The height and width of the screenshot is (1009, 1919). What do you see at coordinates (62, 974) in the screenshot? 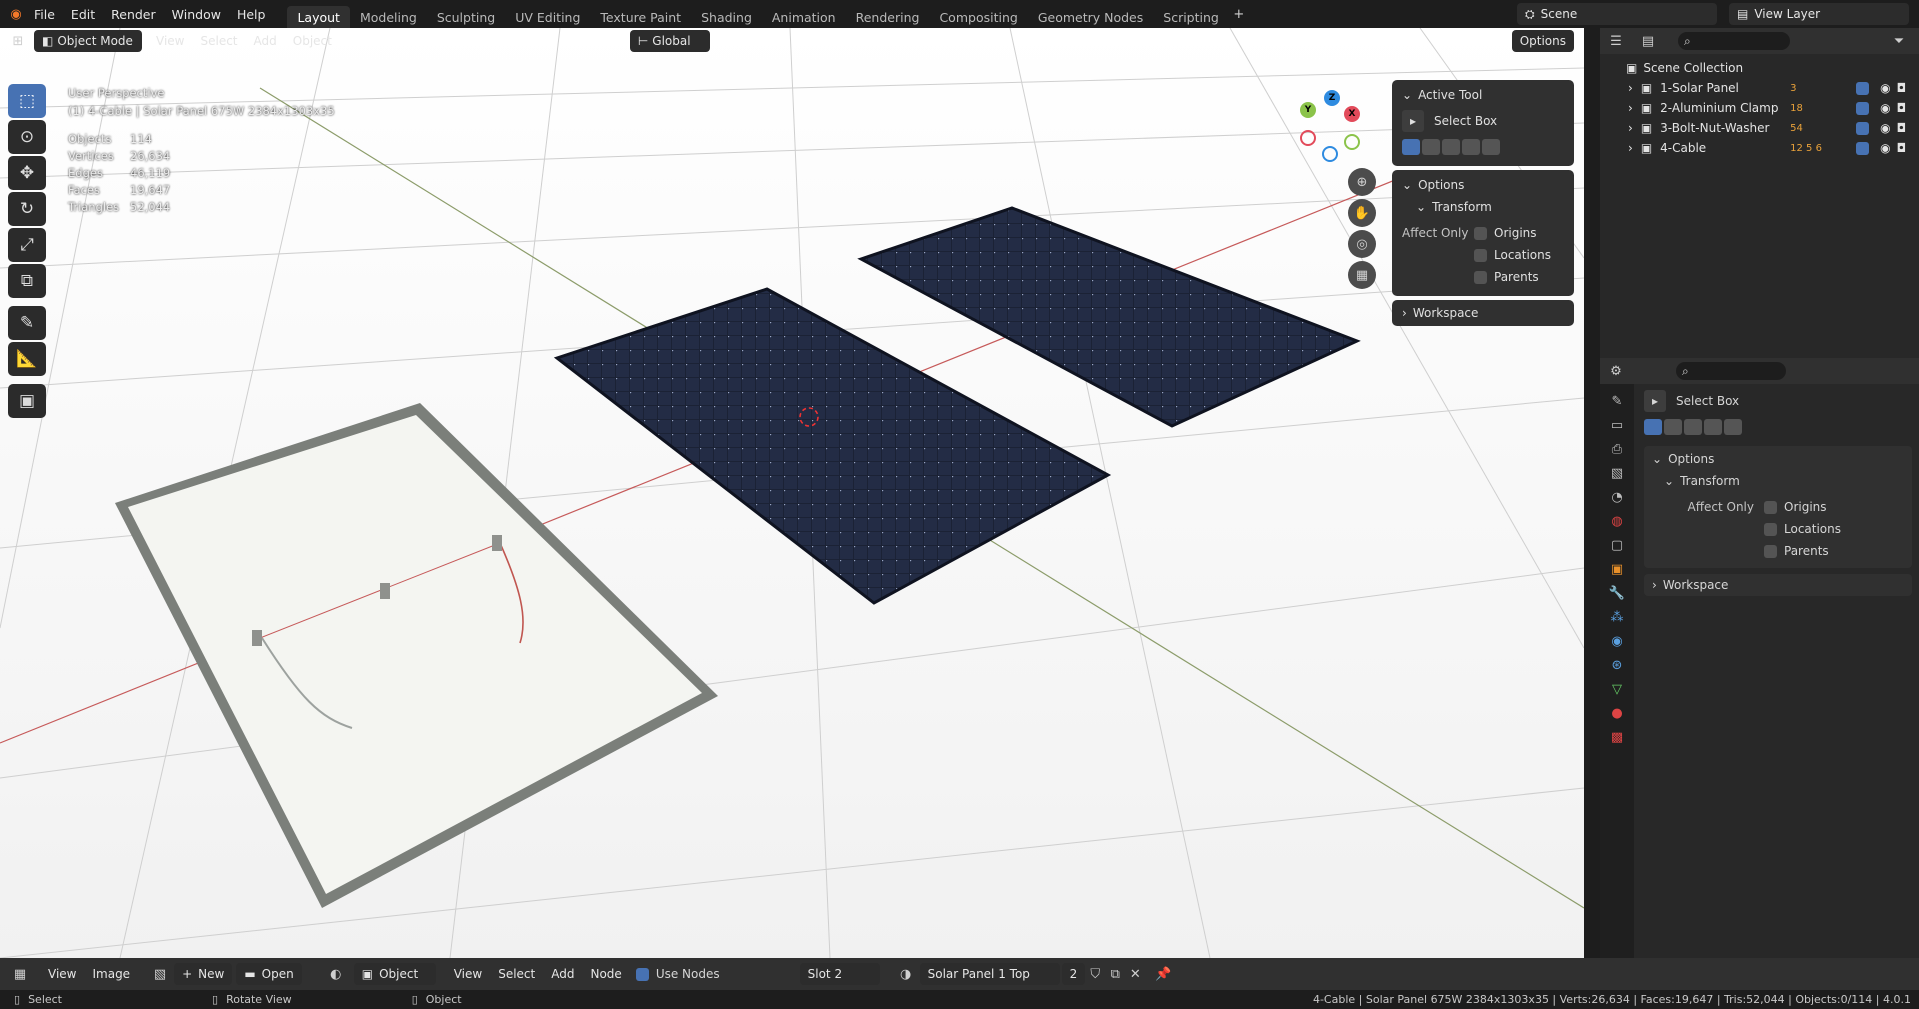
I see `image-menu-view: View` at bounding box center [62, 974].